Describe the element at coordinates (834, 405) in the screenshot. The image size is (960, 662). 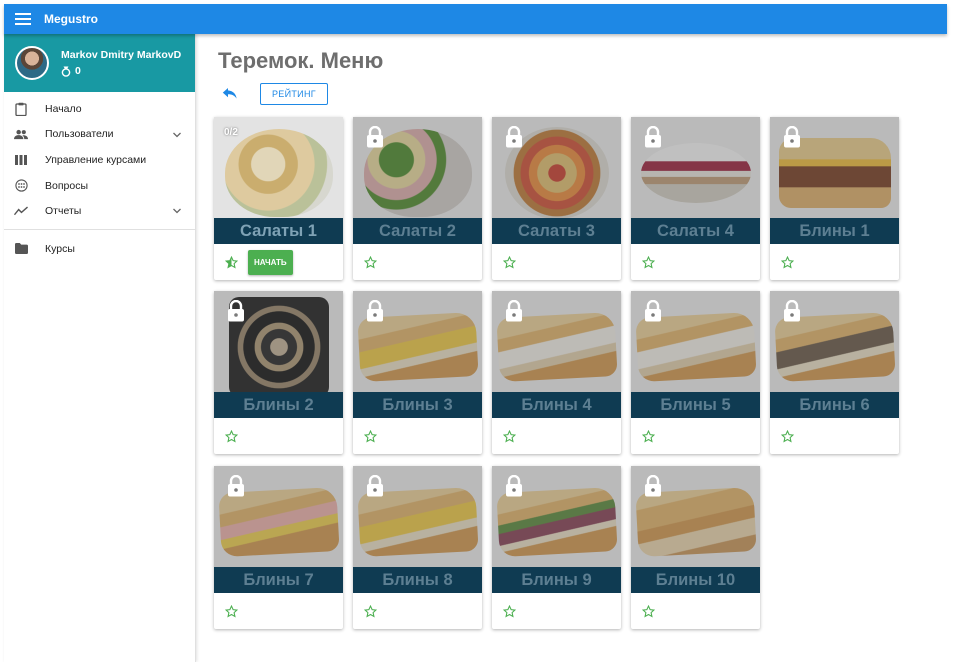
I see `course-title: Блины 6` at that location.